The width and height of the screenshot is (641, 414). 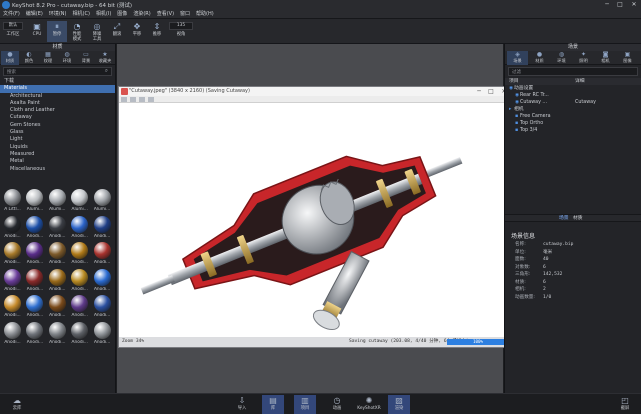 What do you see at coordinates (122, 14) in the screenshot?
I see `menu-image: 图像` at bounding box center [122, 14].